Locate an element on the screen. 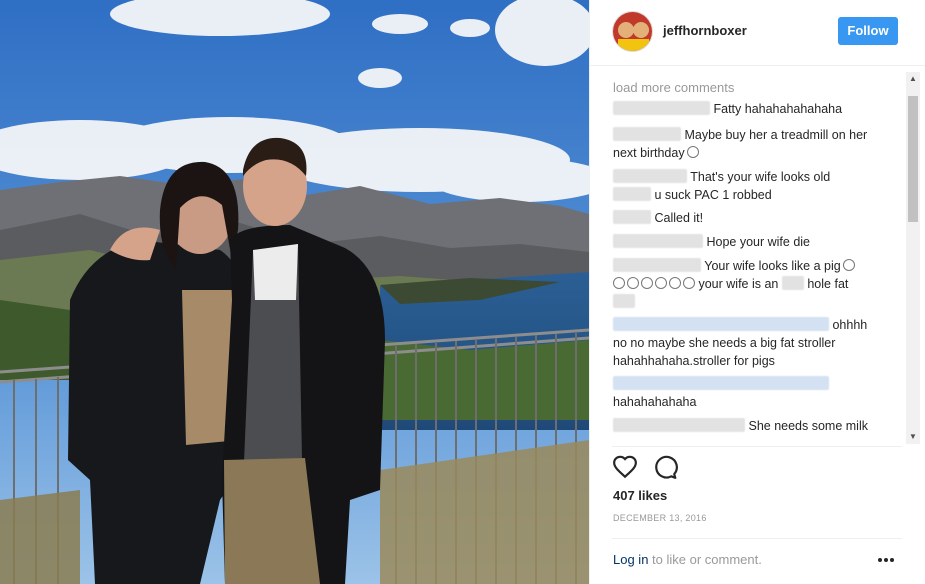 The height and width of the screenshot is (584, 925). login-link: Log in is located at coordinates (630, 559).